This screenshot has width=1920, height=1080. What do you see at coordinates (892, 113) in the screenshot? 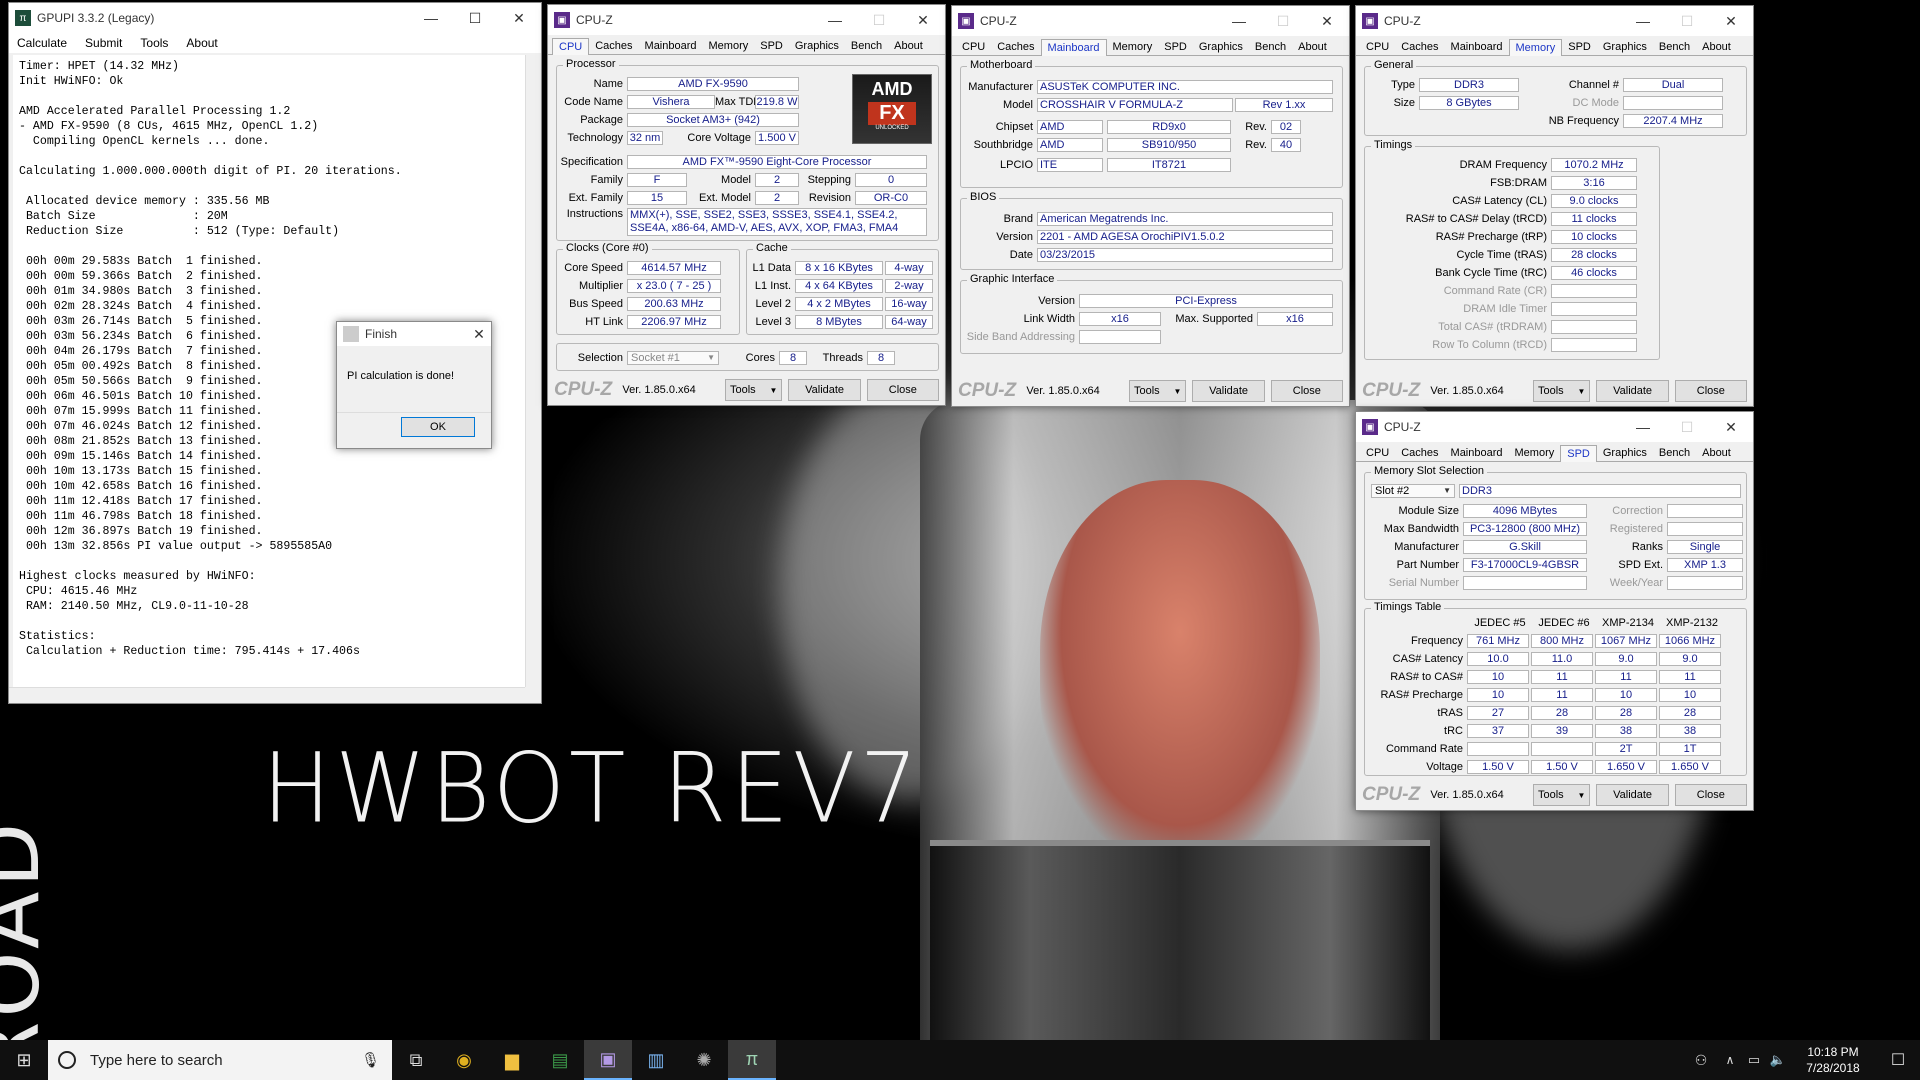
I see `fx-logo-text: FX` at bounding box center [892, 113].